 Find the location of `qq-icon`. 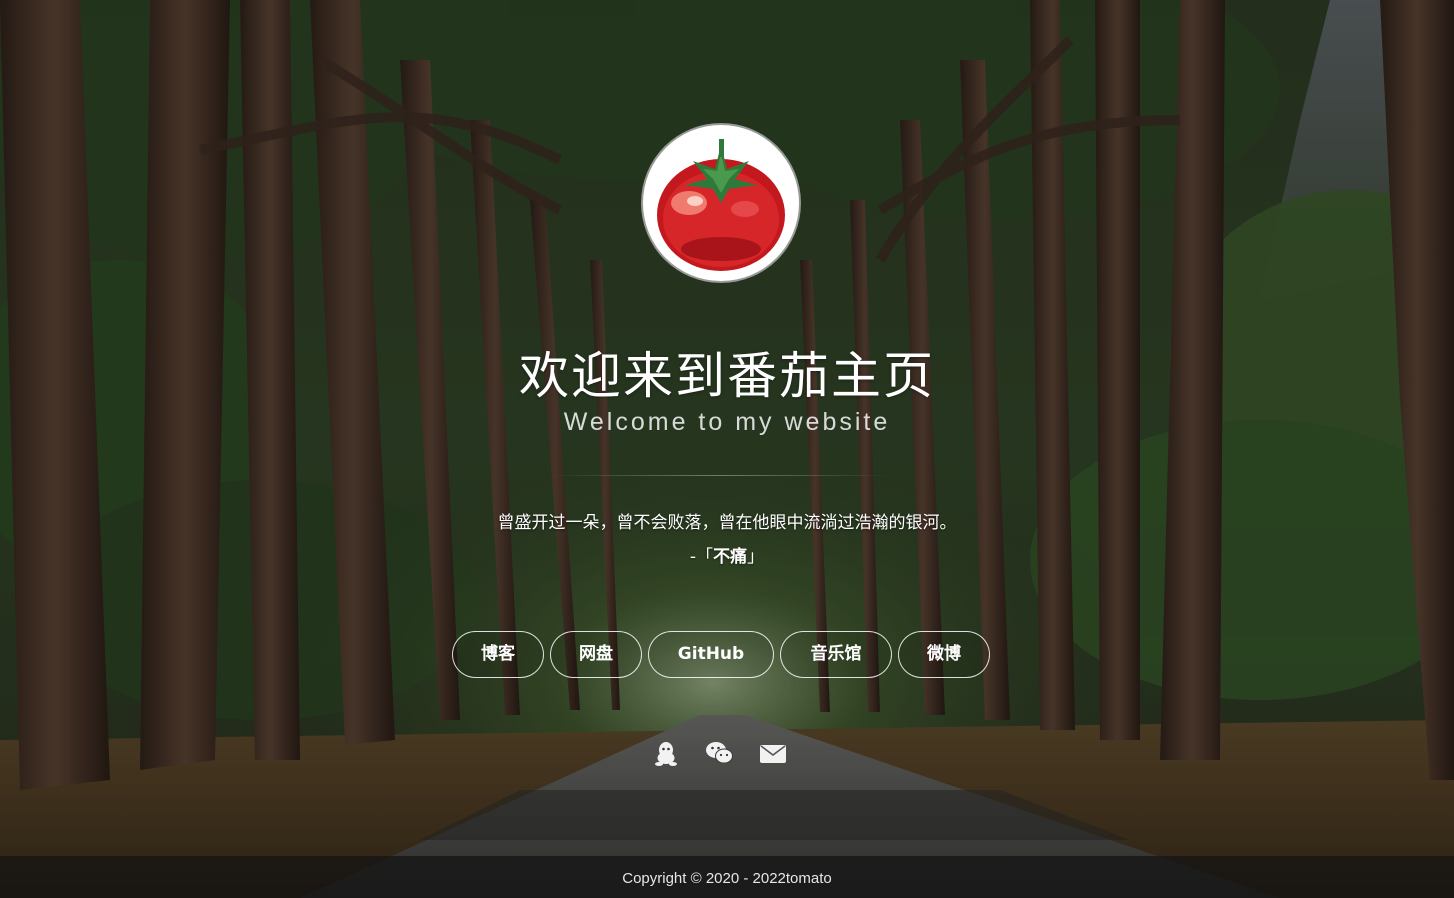

qq-icon is located at coordinates (666, 754).